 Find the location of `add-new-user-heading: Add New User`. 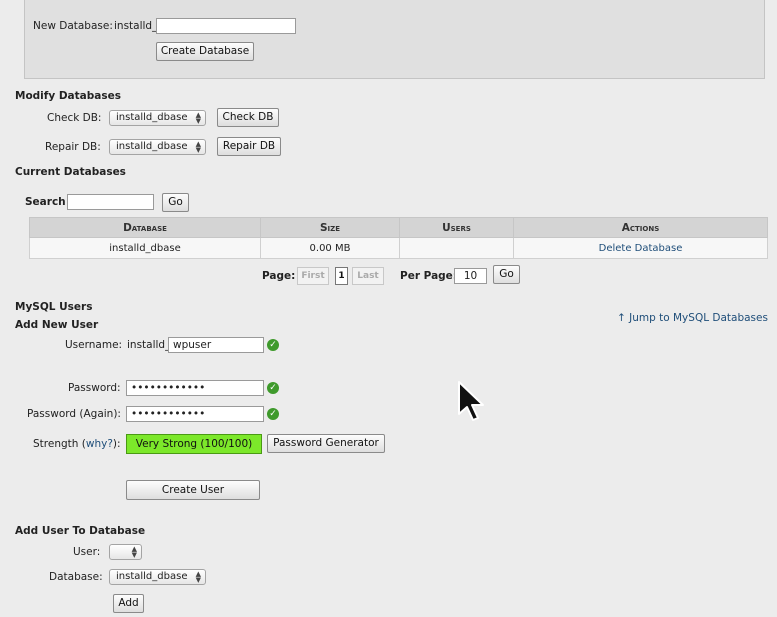

add-new-user-heading: Add New User is located at coordinates (57, 325).